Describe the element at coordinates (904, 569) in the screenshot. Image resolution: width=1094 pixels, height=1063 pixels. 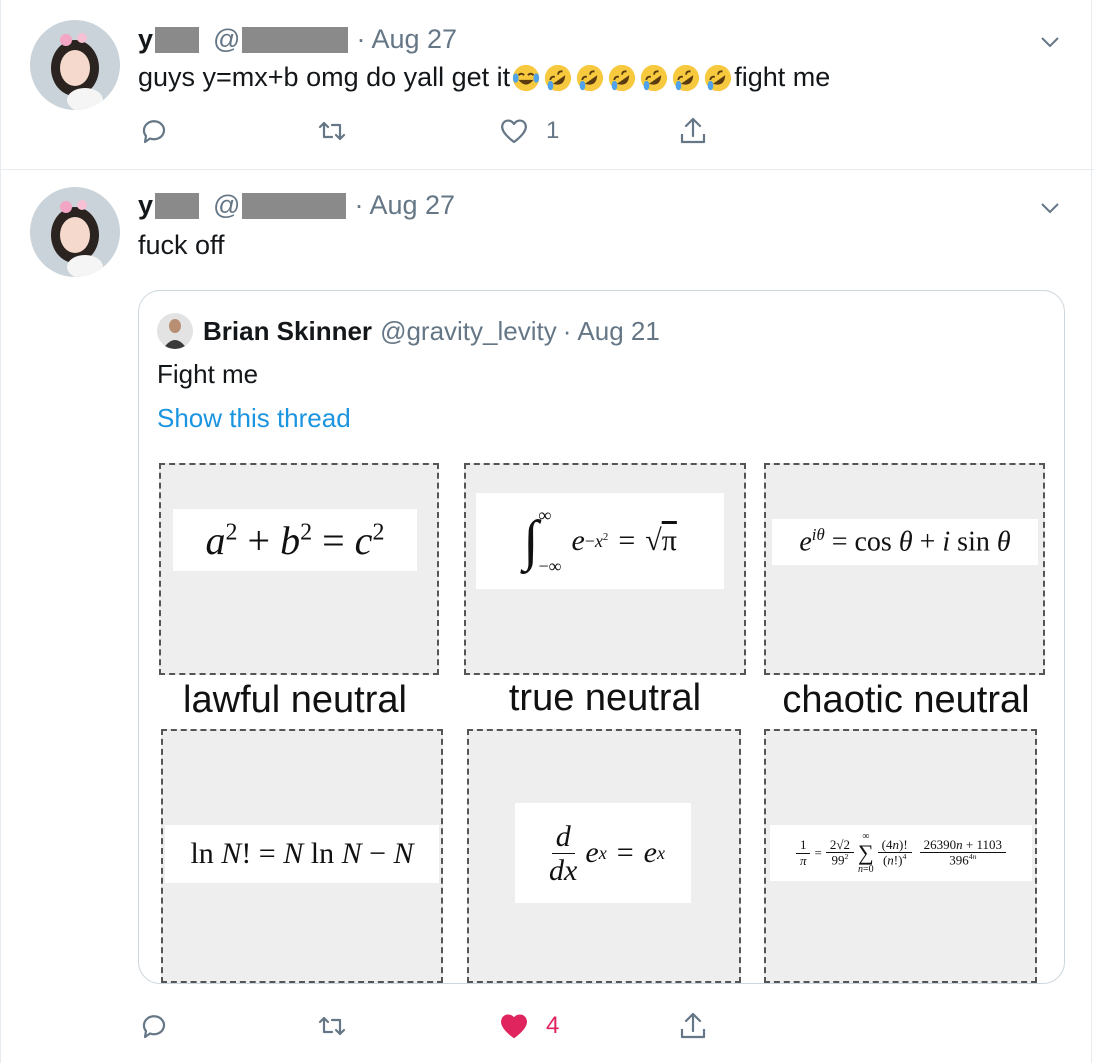
I see `meme-cell-chaotic-good: eiθ = cos θ + i sin θ` at that location.